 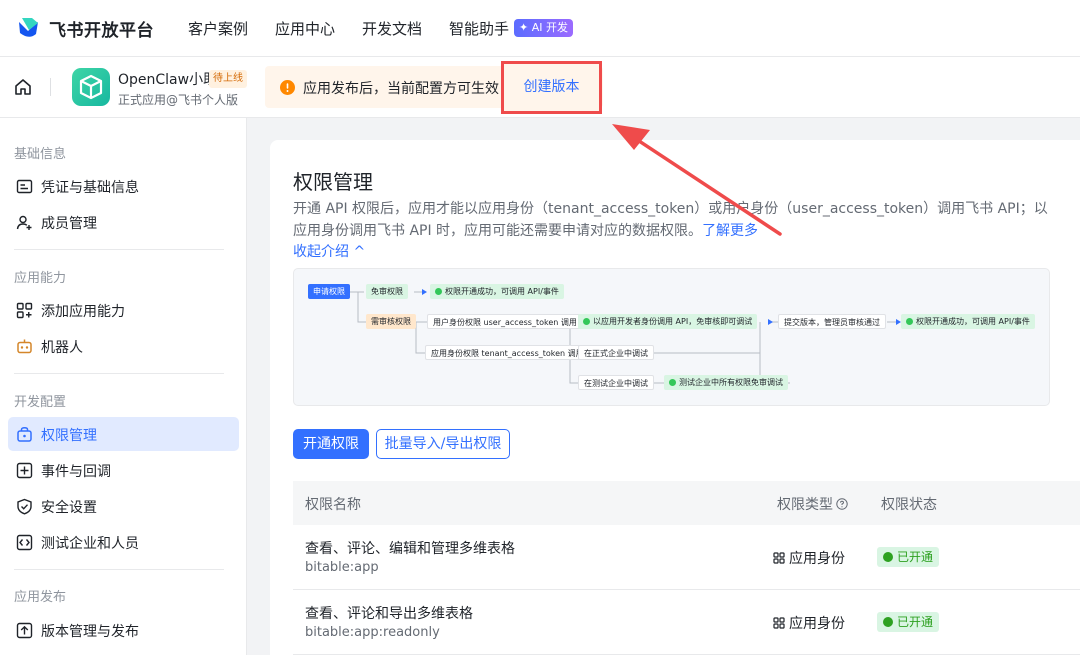 I want to click on sidebar-item-add-ability: 添加应用能力, so click(x=123, y=310).